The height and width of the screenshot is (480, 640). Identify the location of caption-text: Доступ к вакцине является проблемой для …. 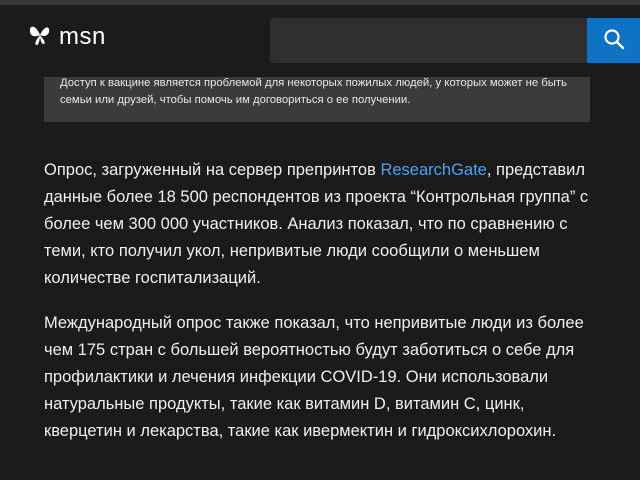
(313, 91).